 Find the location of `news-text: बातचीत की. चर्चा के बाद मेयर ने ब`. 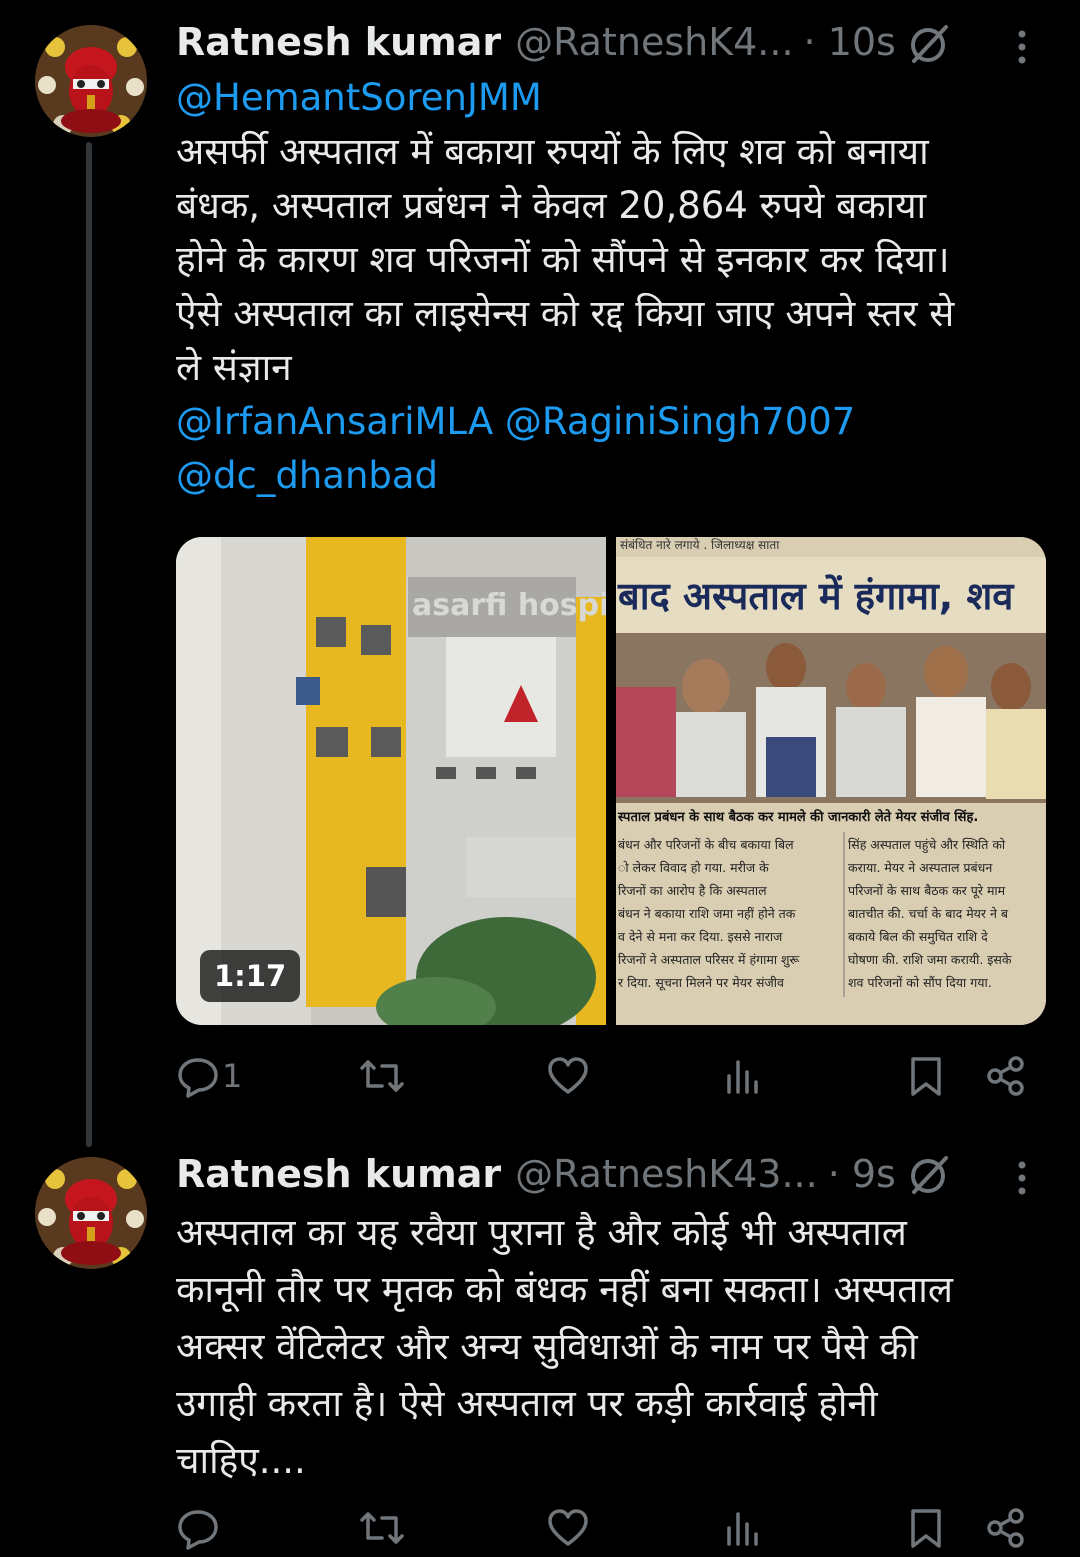

news-text: बातचीत की. चर्चा के बाद मेयर ने ब is located at coordinates (928, 913).